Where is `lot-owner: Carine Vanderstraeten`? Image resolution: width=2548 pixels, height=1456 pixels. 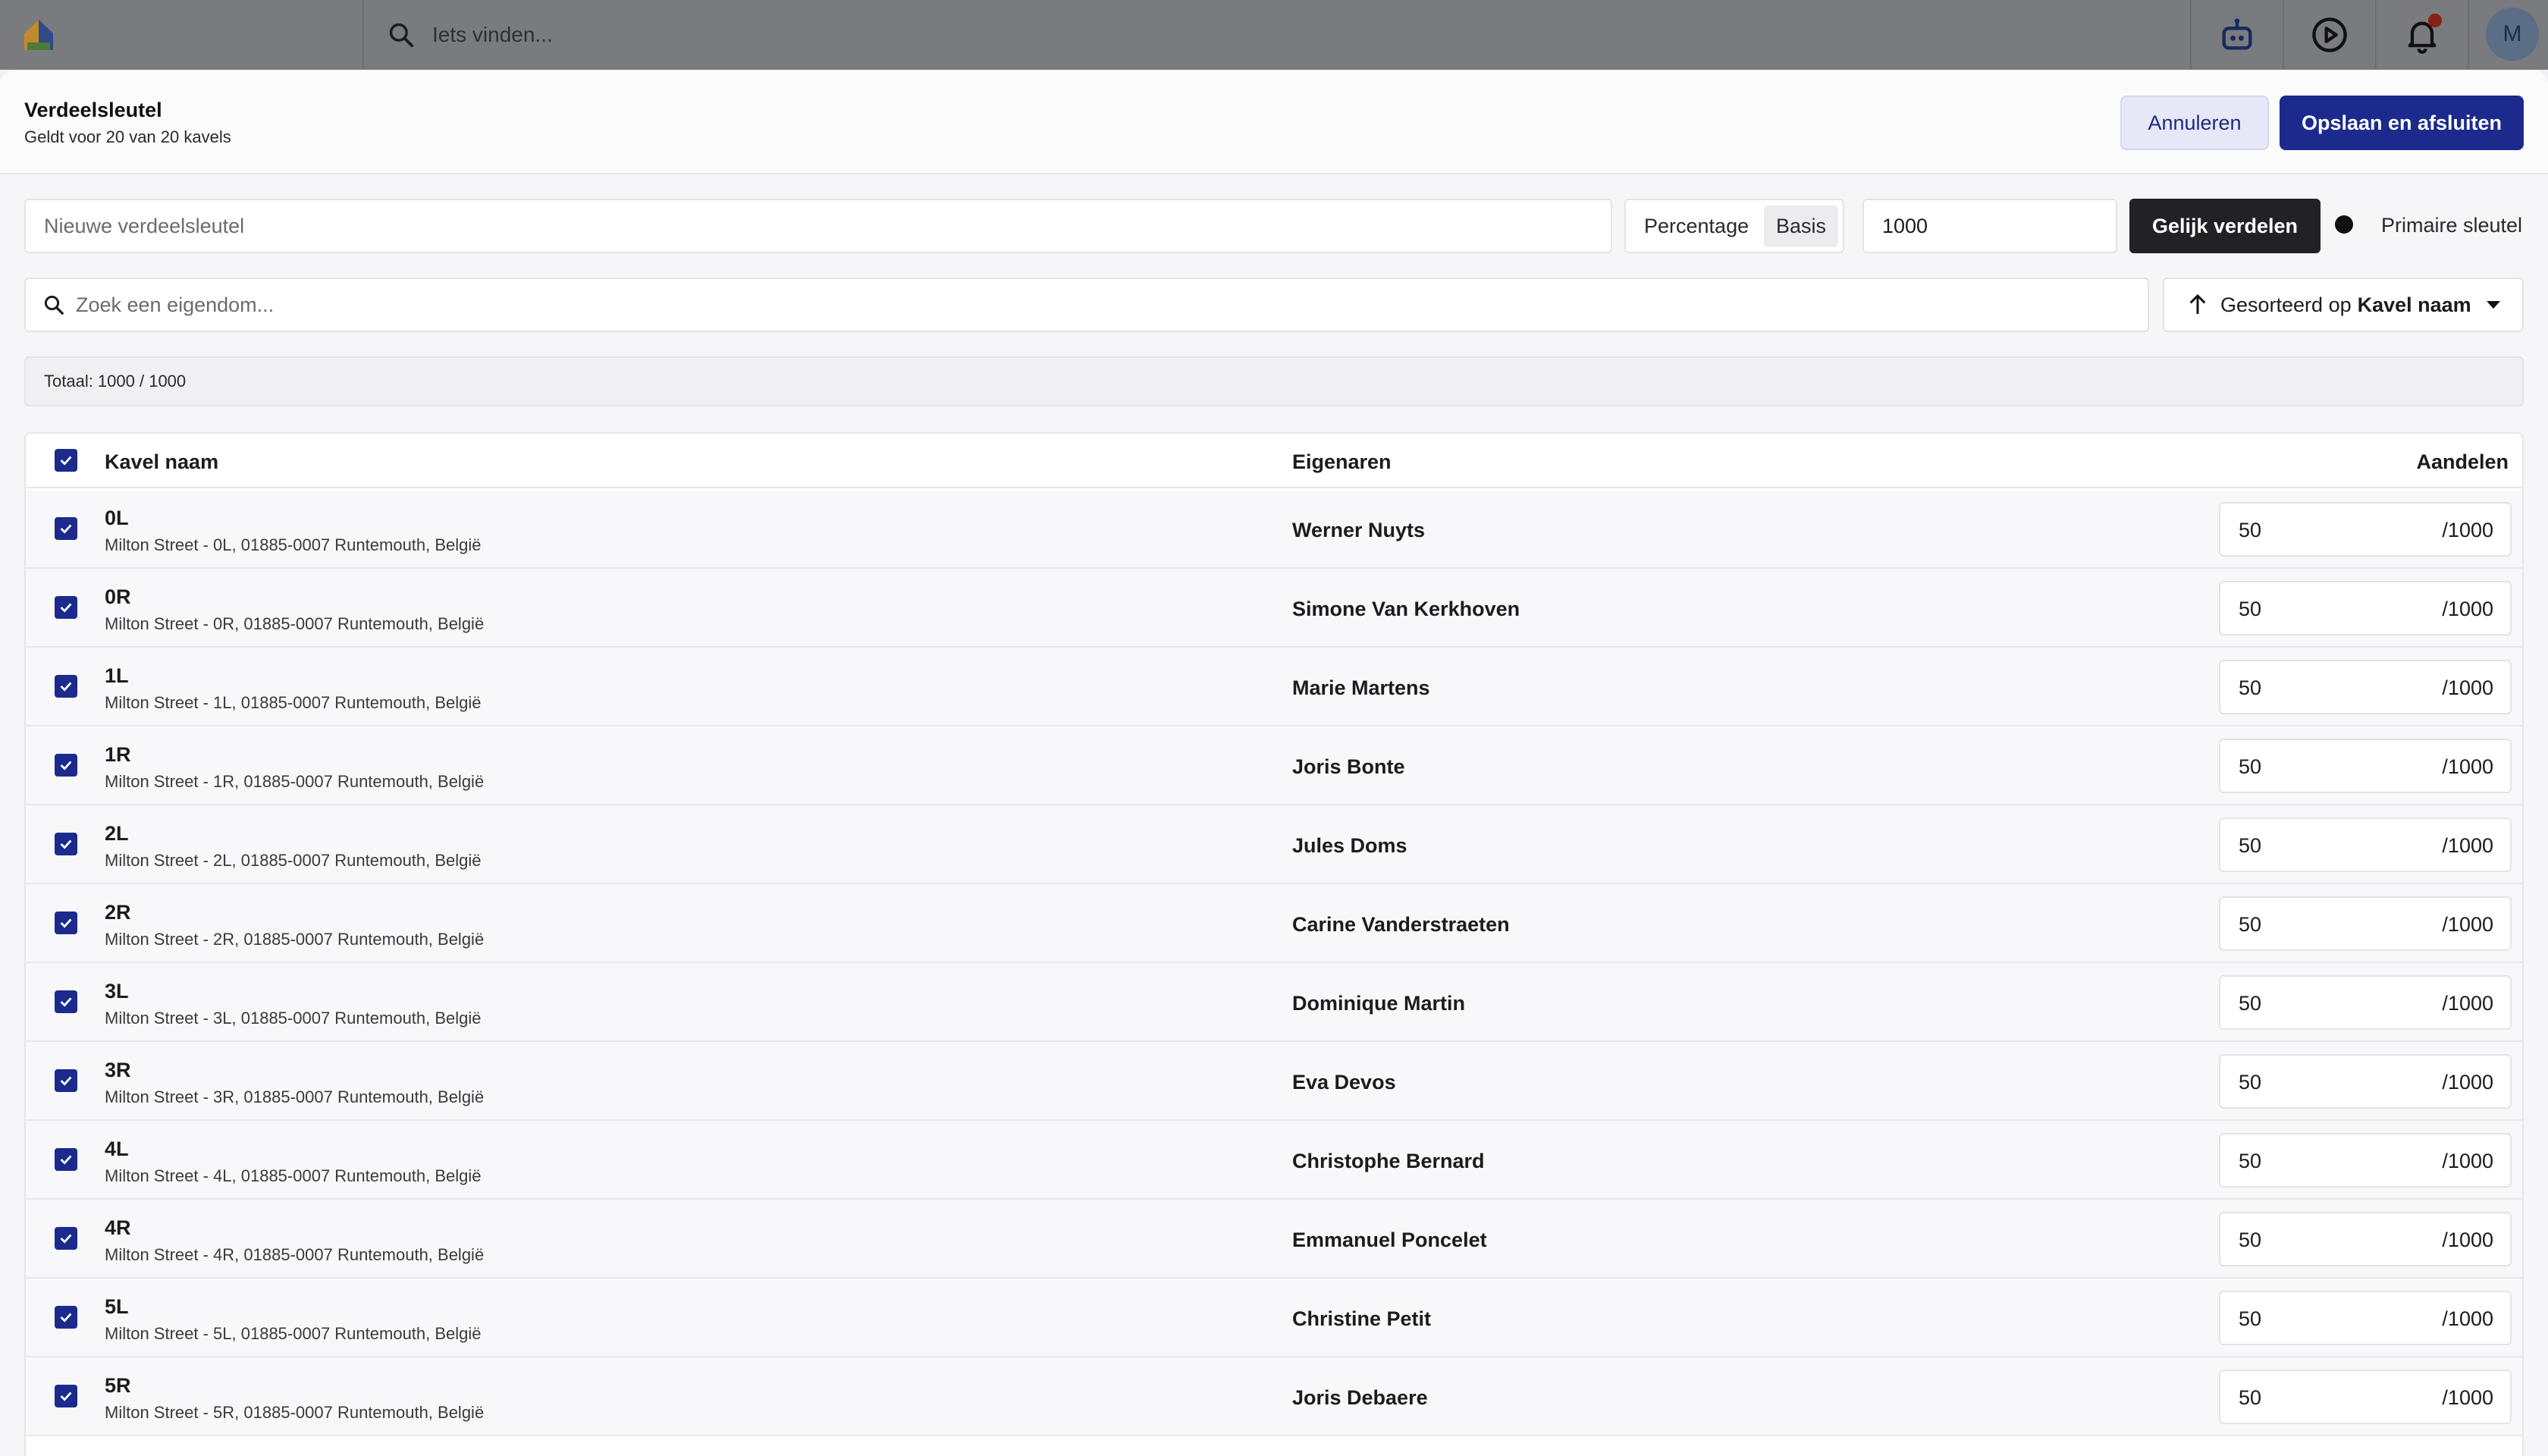 lot-owner: Carine Vanderstraeten is located at coordinates (1401, 924).